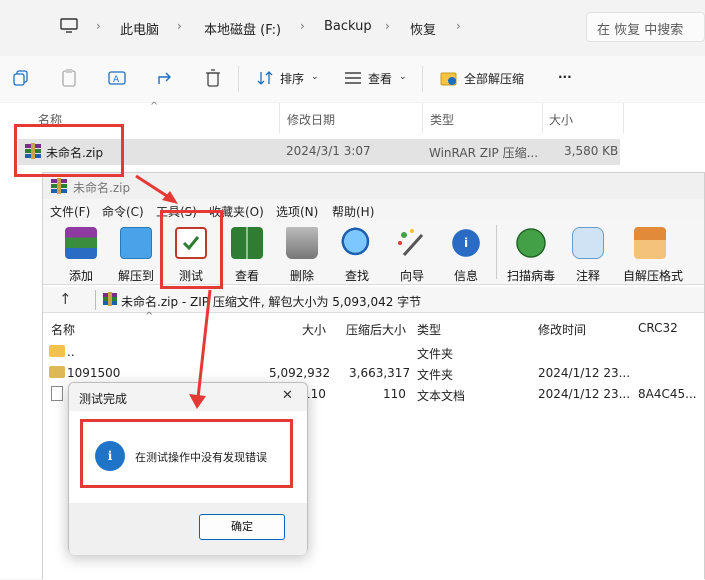  I want to click on row-type: 文件夹, so click(435, 375).